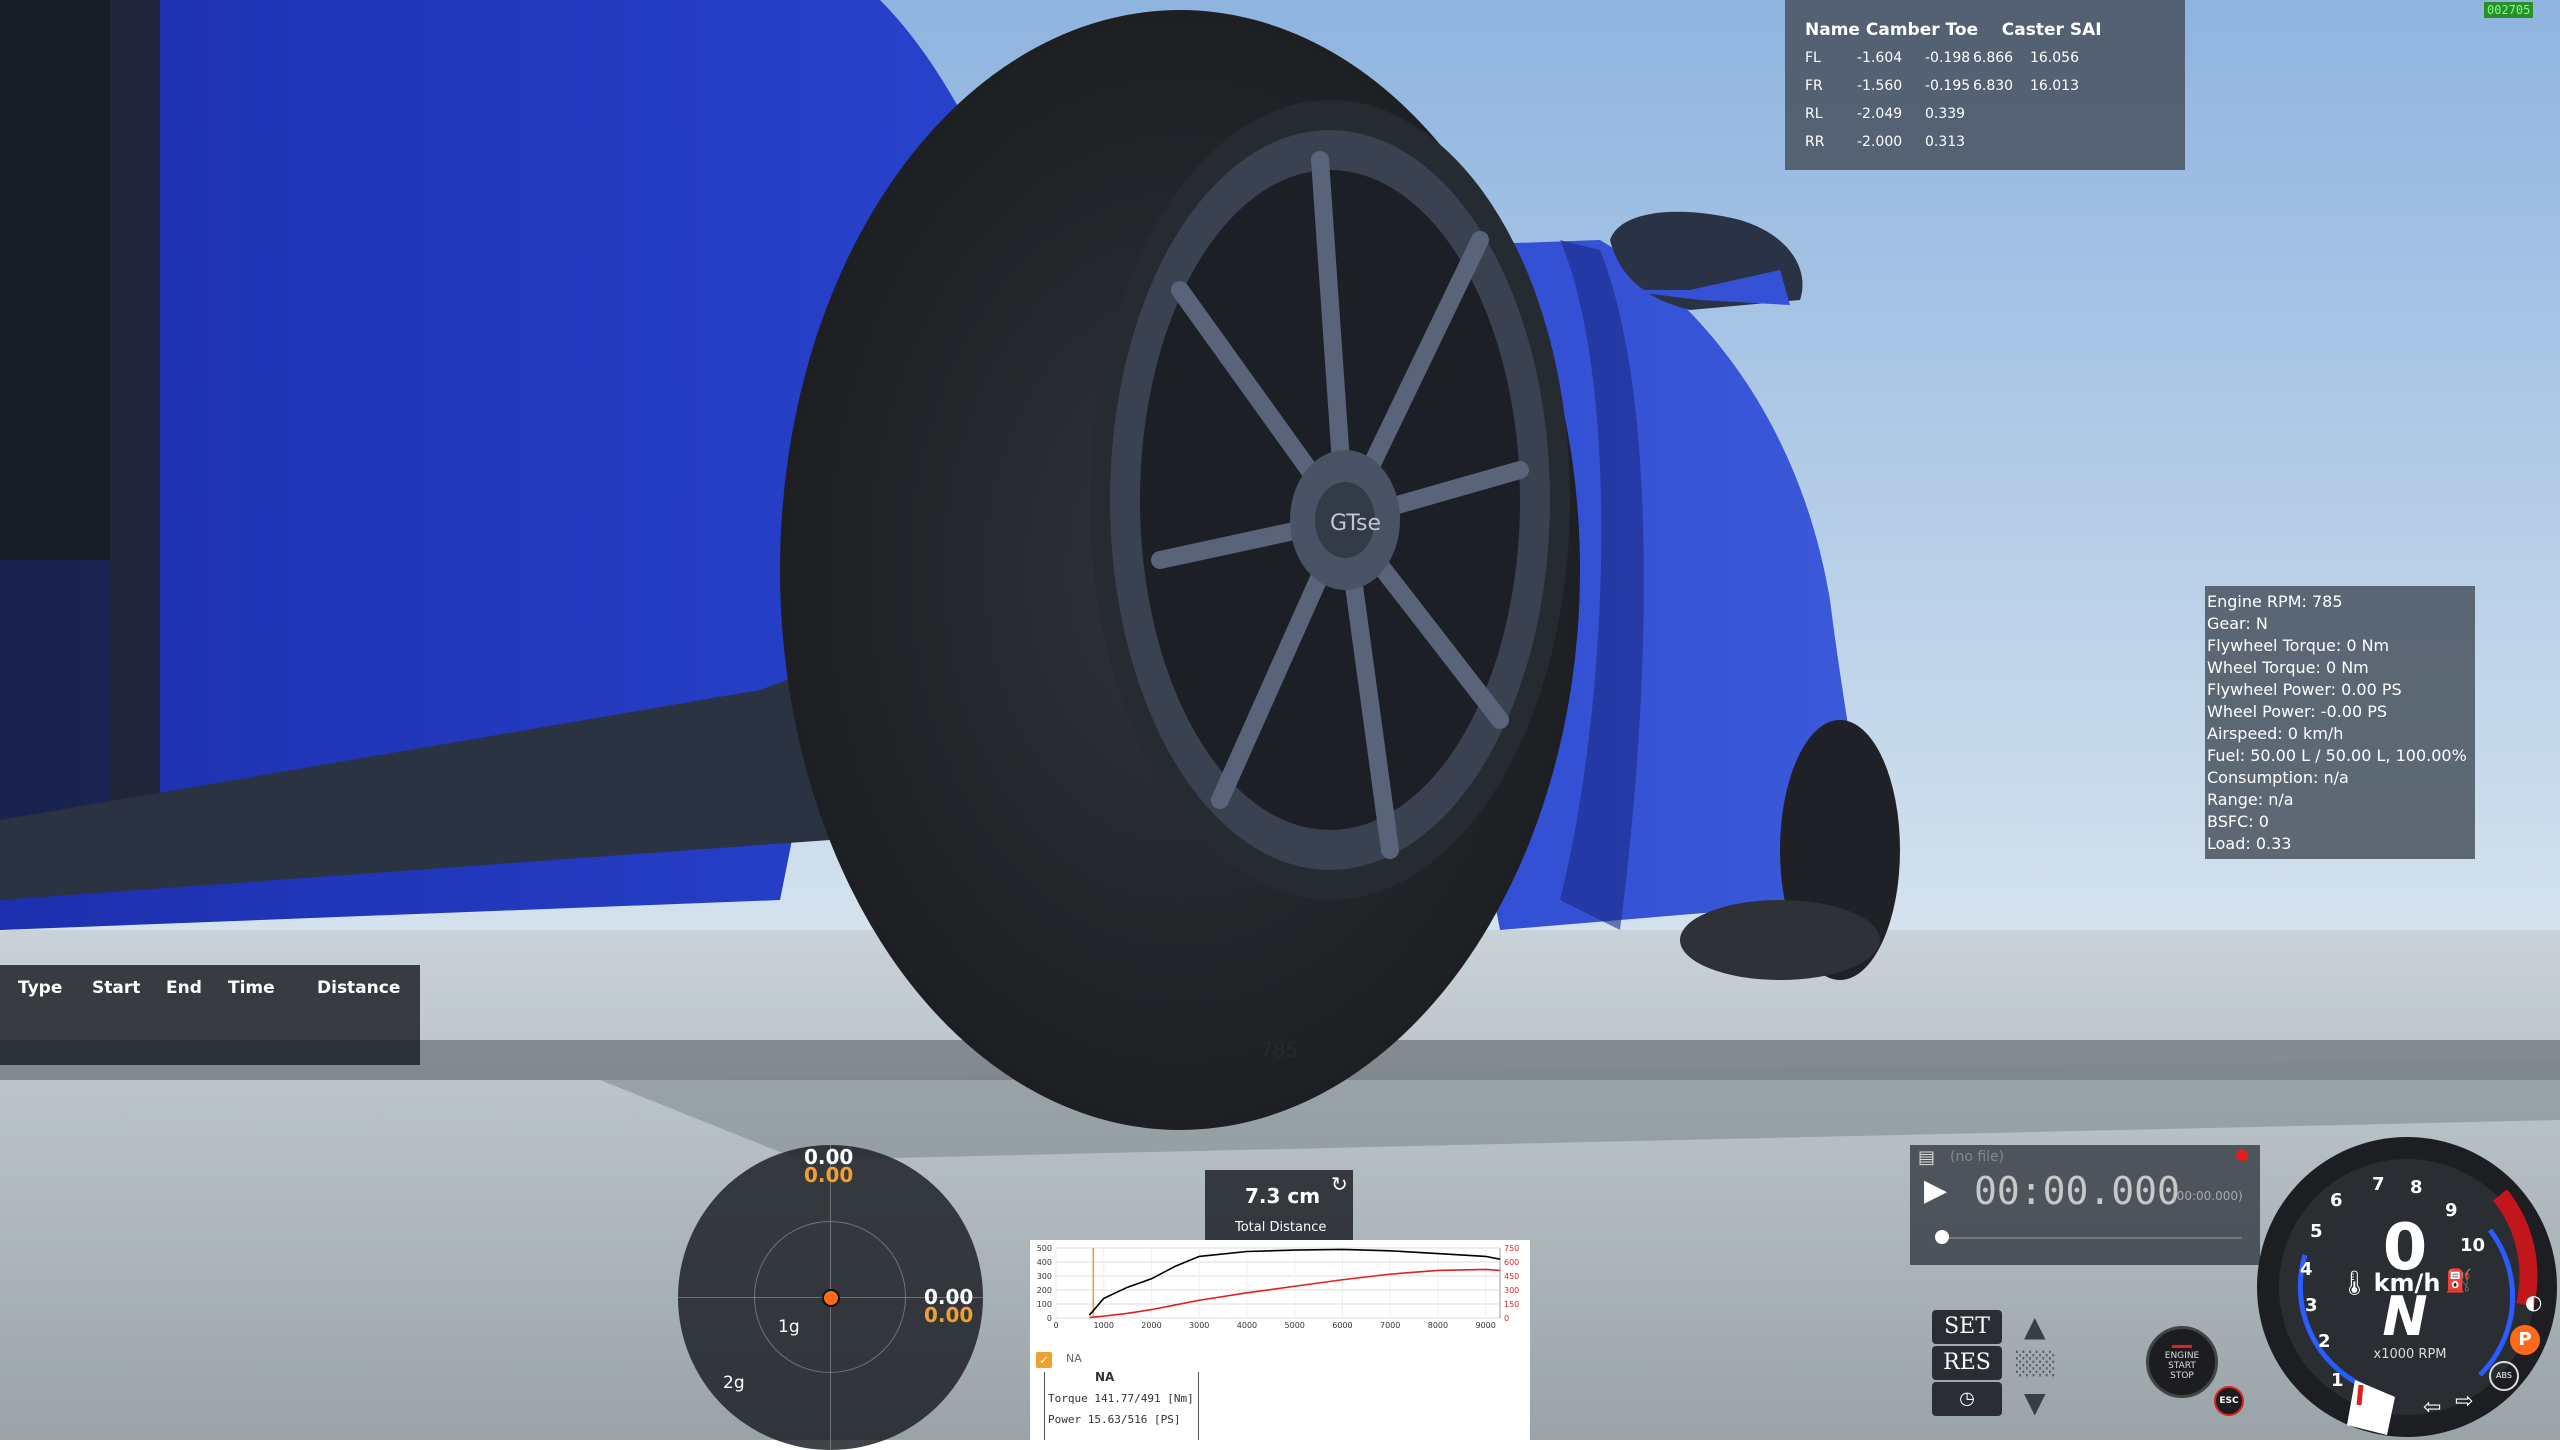 Image resolution: width=2560 pixels, height=1450 pixels. I want to click on wheel-logo: GTse, so click(1355, 523).